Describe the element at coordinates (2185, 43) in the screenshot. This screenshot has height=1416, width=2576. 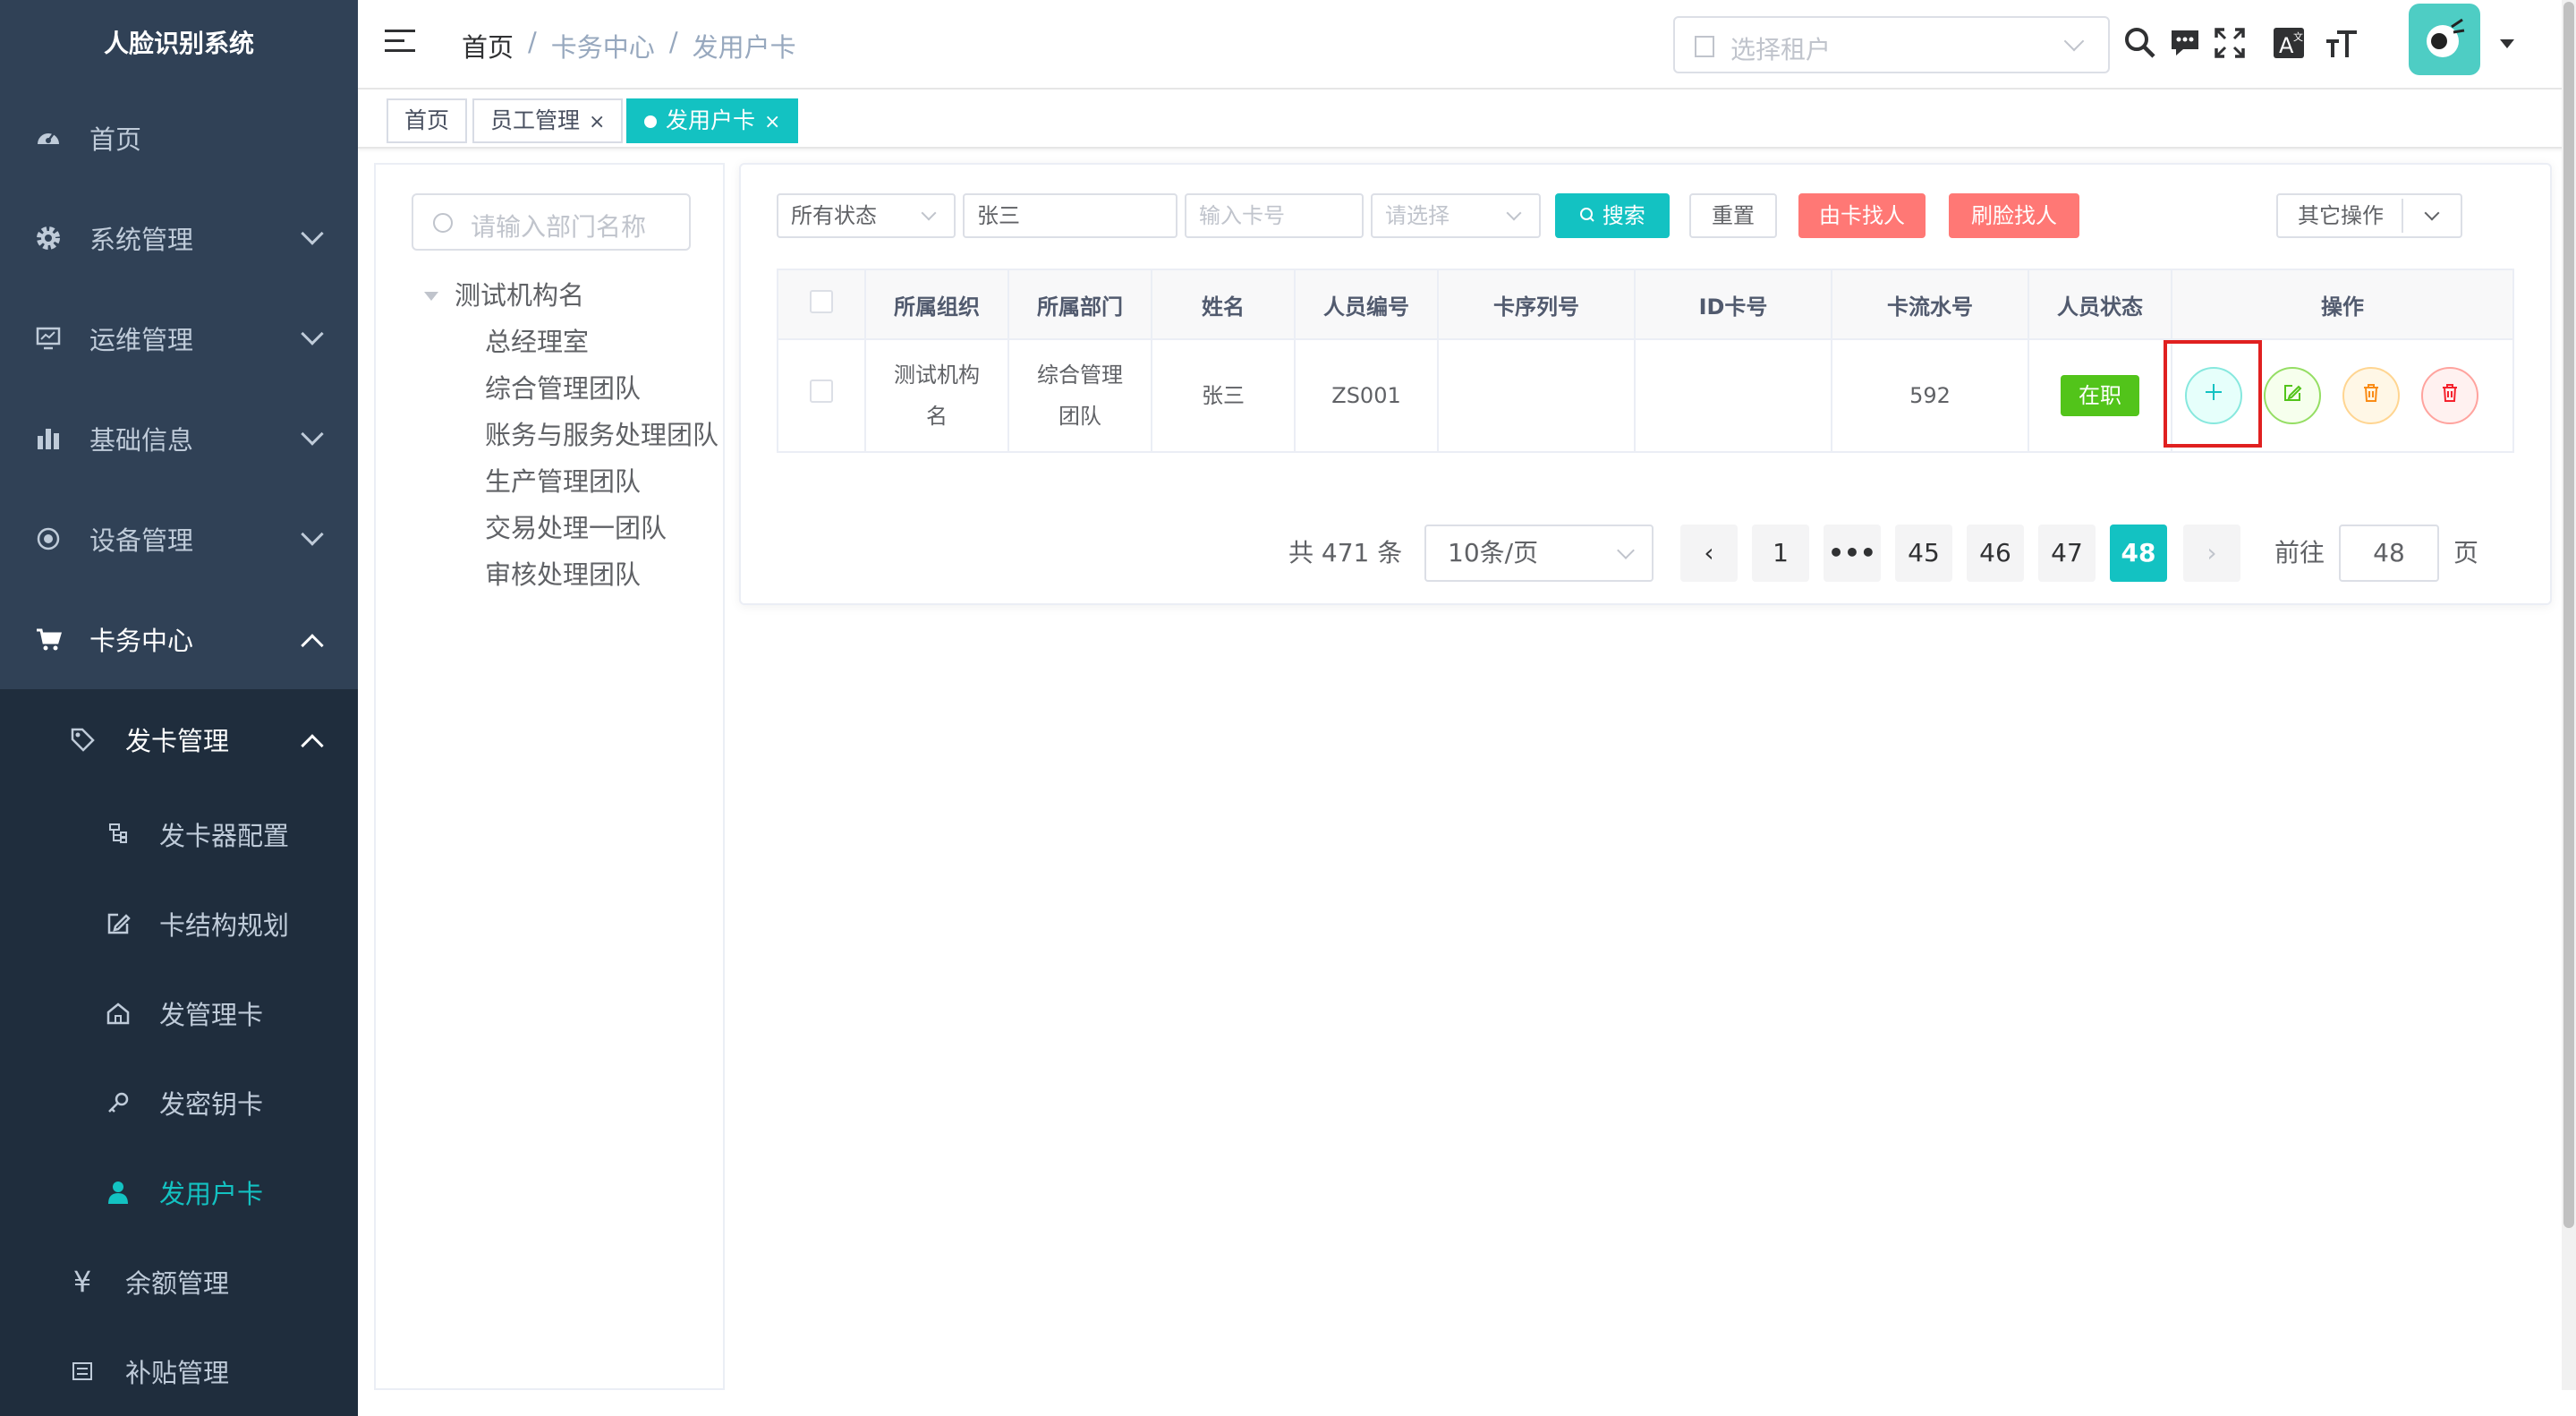
I see `message-icon` at that location.